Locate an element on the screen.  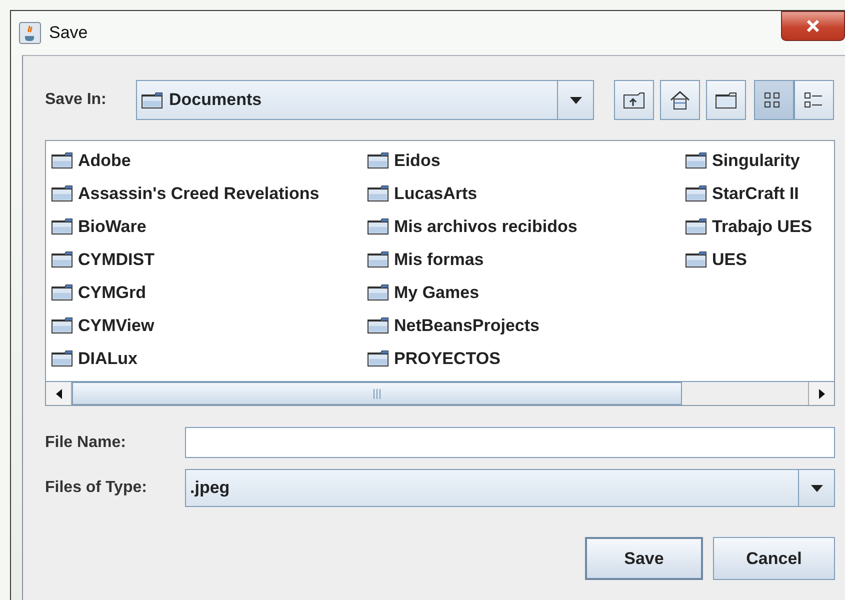
folder-name: CYMView is located at coordinates (116, 325).